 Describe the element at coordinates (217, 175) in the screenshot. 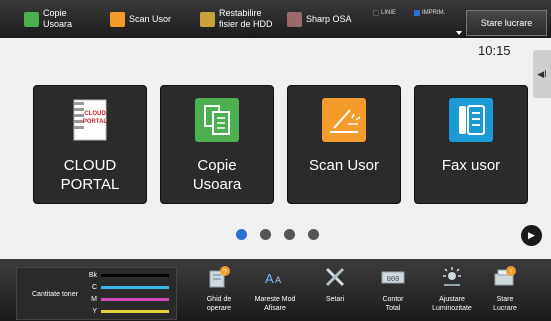

I see `tile-label: Copie Usoara` at that location.